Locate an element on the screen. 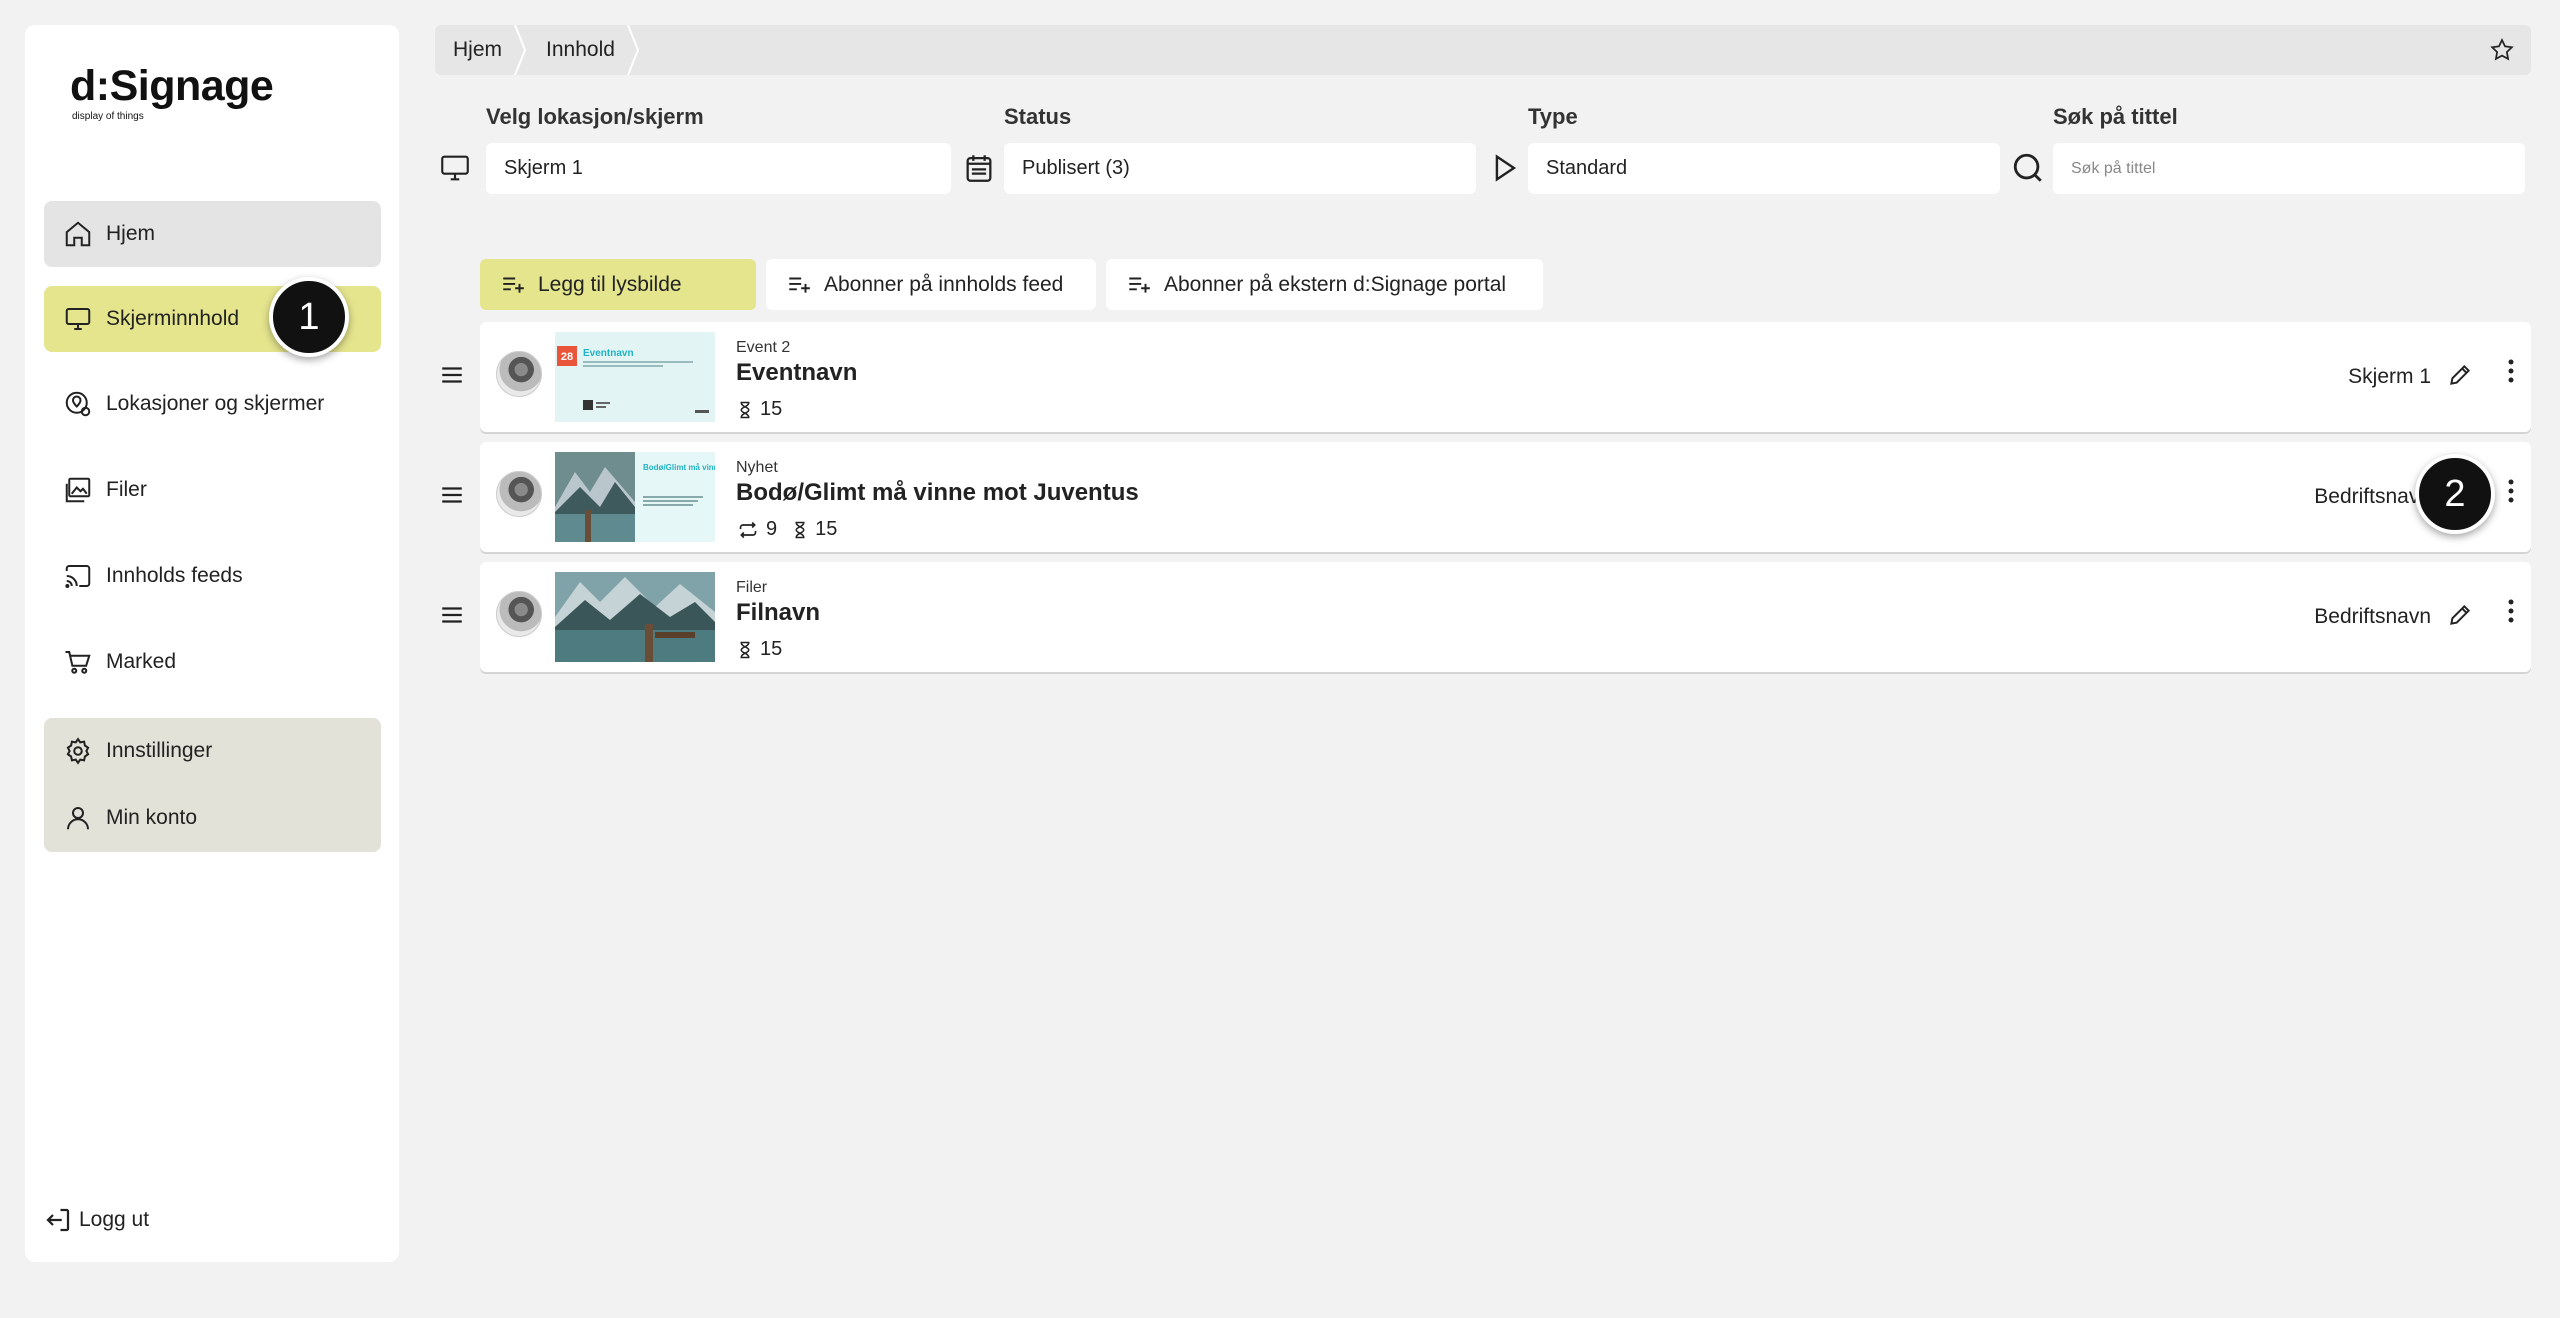 The height and width of the screenshot is (1318, 2560). location-icon is located at coordinates (78, 404).